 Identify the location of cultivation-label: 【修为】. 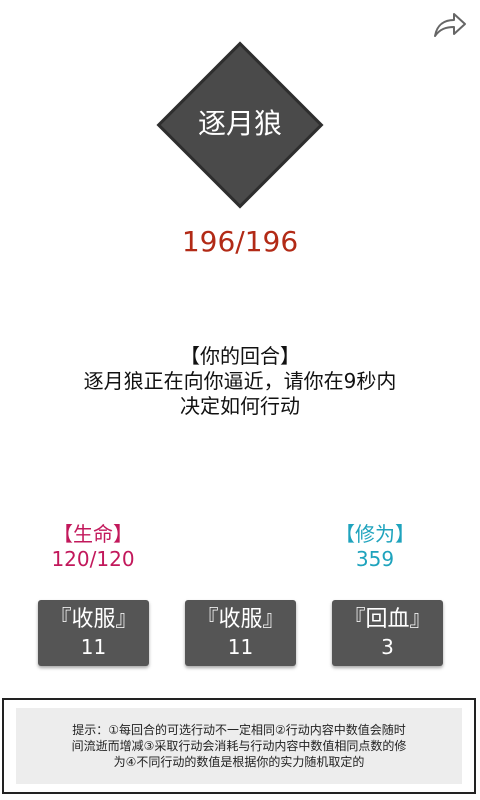
(375, 534).